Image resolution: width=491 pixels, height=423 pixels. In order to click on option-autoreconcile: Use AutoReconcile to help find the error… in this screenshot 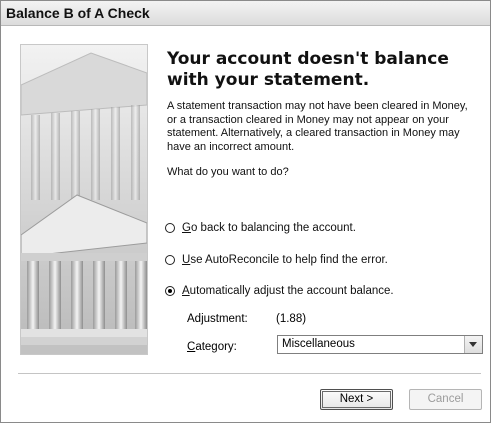, I will do `click(276, 260)`.